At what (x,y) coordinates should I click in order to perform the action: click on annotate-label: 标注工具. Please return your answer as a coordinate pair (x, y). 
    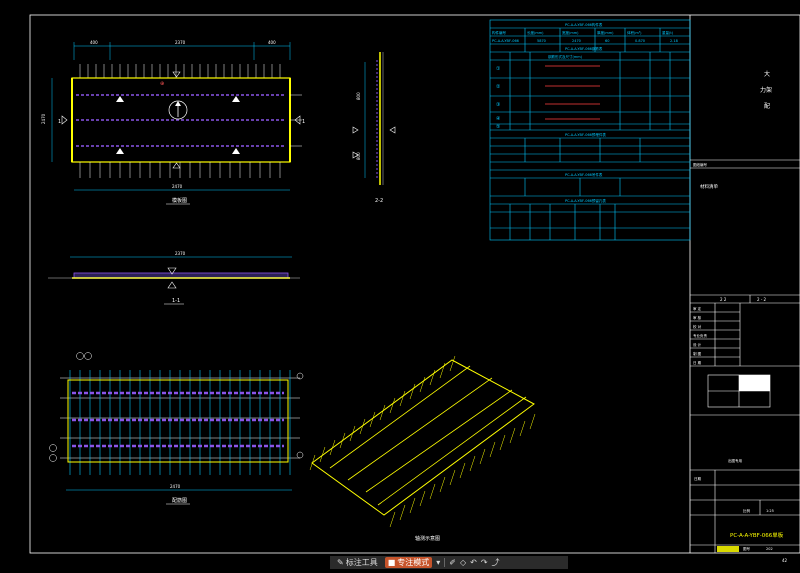
    Looking at the image, I should click on (361, 562).